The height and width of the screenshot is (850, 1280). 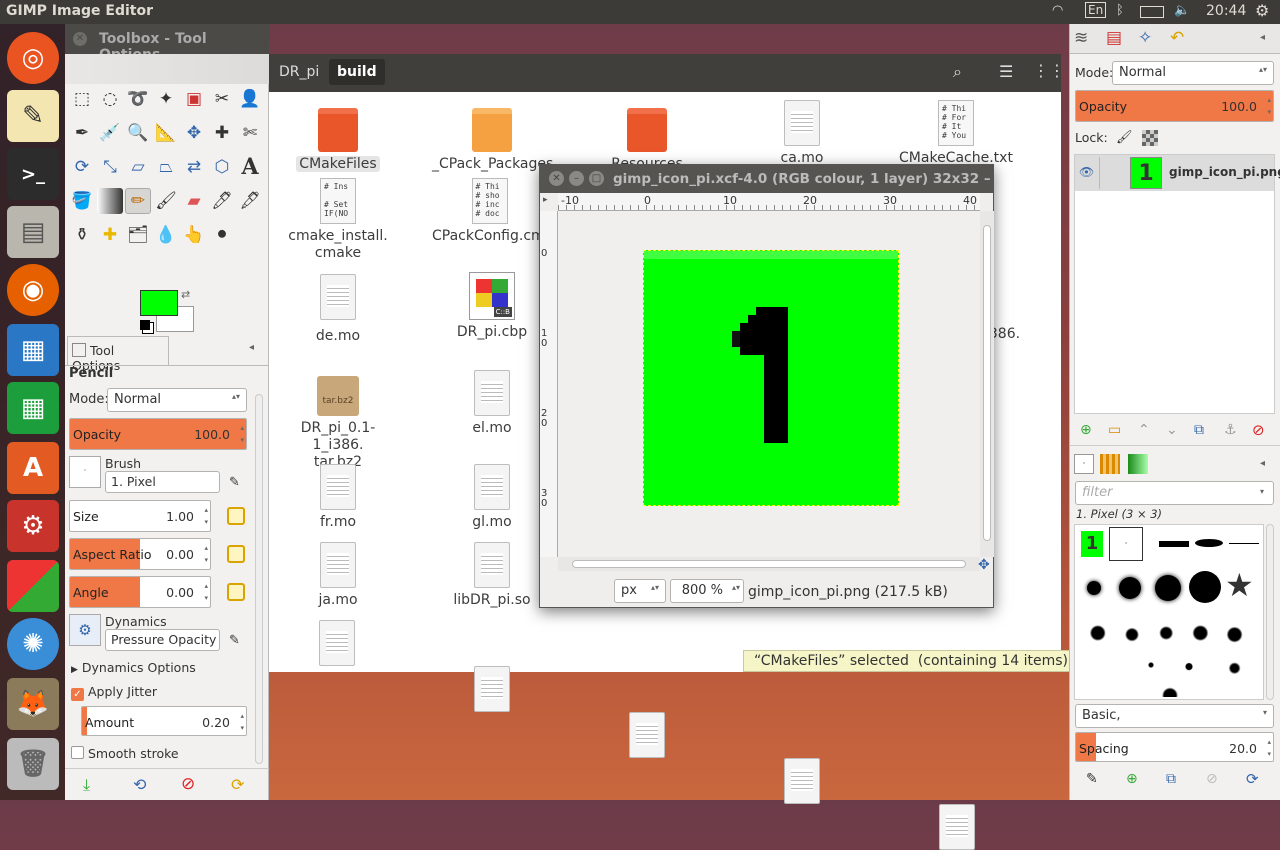 What do you see at coordinates (1114, 430) in the screenshot?
I see `new-group-icon: ▭` at bounding box center [1114, 430].